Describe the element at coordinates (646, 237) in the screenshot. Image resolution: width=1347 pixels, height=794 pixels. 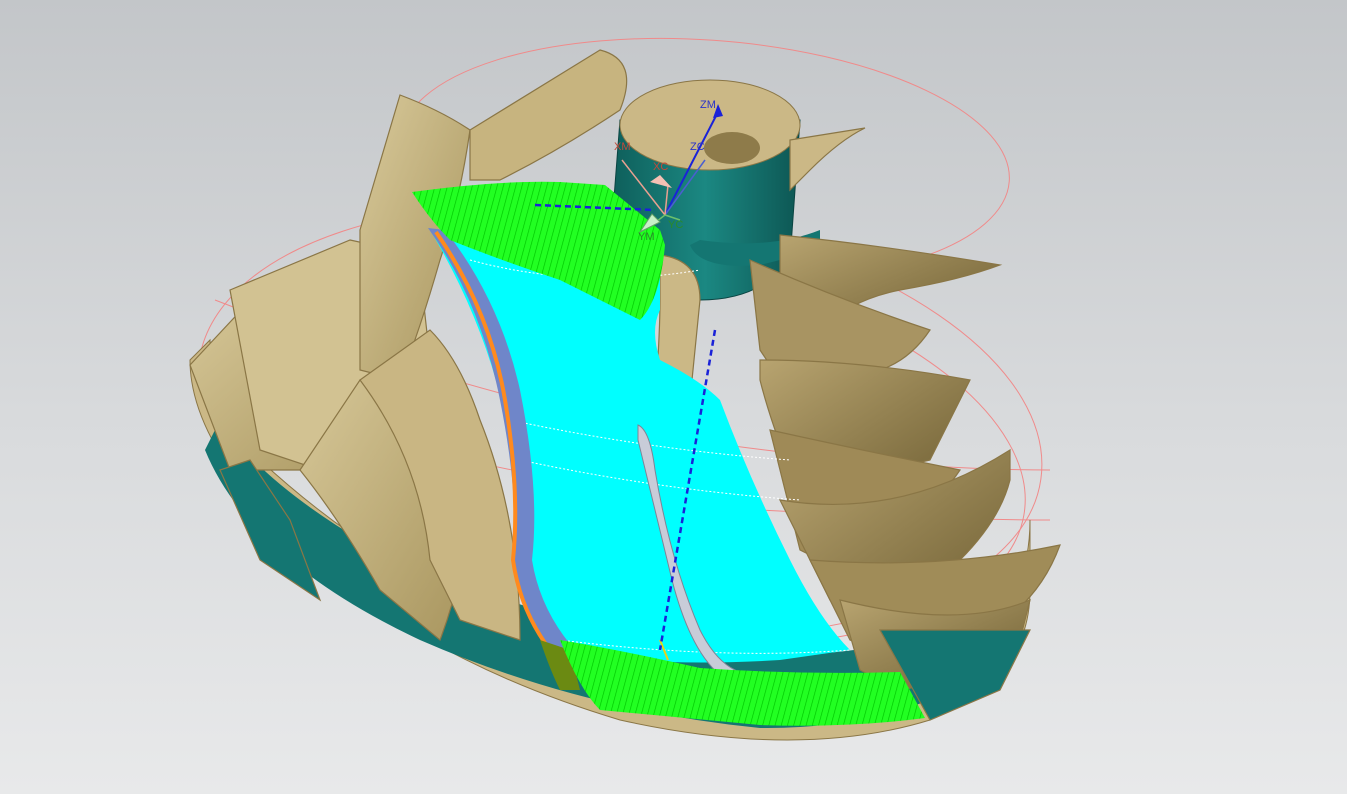
I see `ym-label: YM` at that location.